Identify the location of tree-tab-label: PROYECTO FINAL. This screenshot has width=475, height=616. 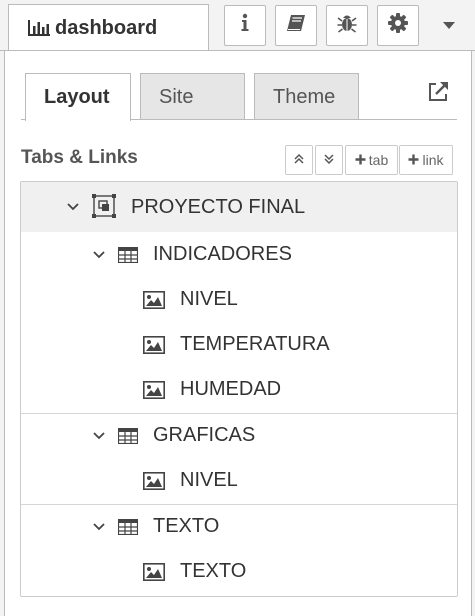
(218, 206).